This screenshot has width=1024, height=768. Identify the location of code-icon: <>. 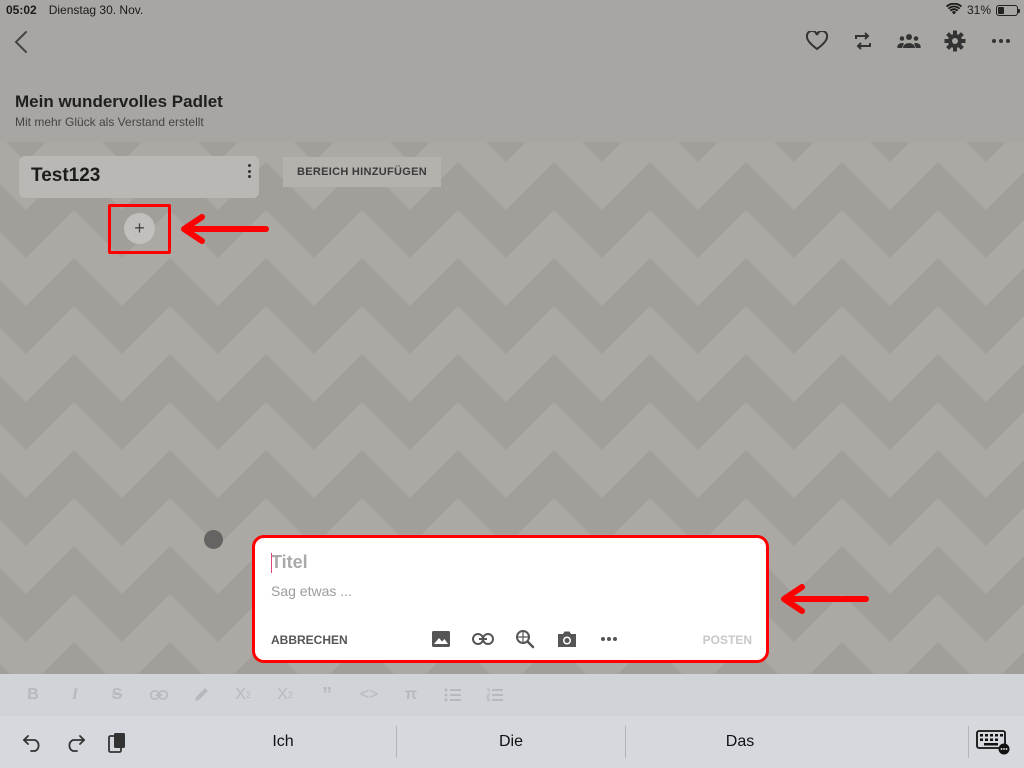
(369, 695).